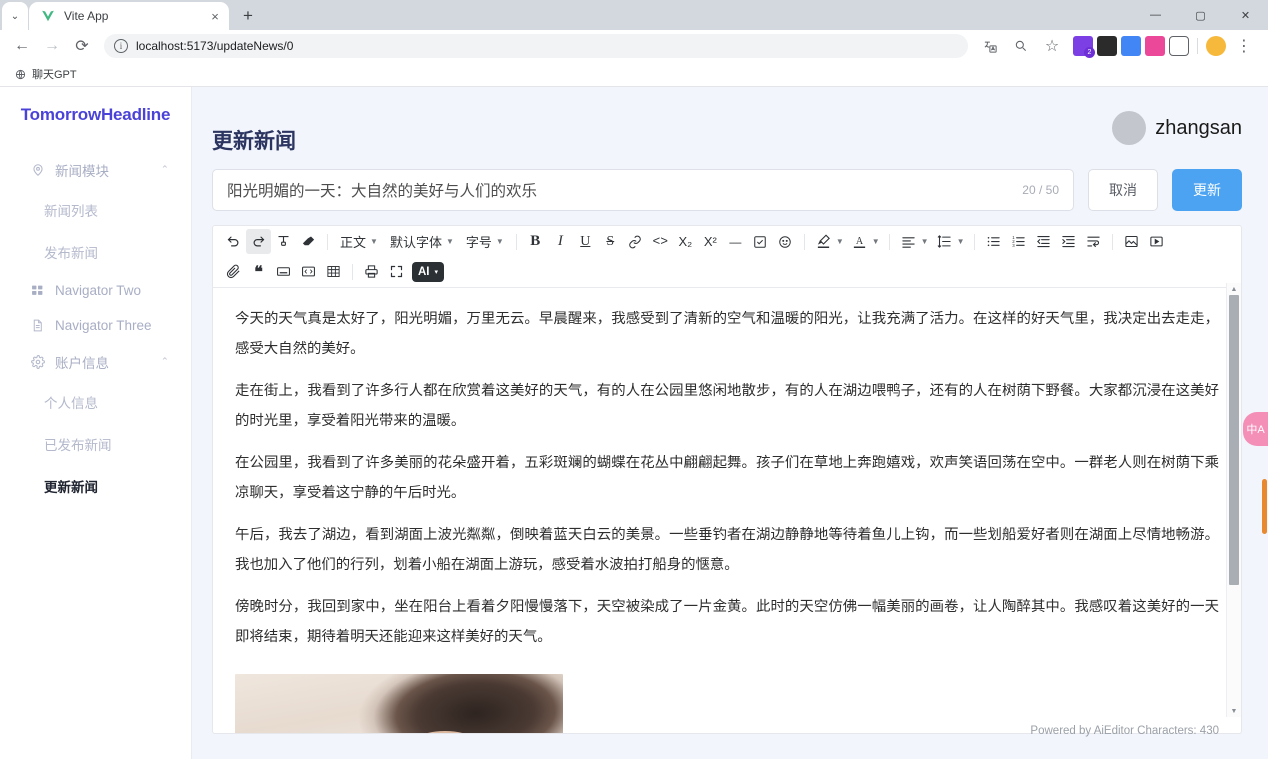 The height and width of the screenshot is (759, 1268). Describe the element at coordinates (428, 271) in the screenshot. I see `ai-assistant-button: AI ▾` at that location.